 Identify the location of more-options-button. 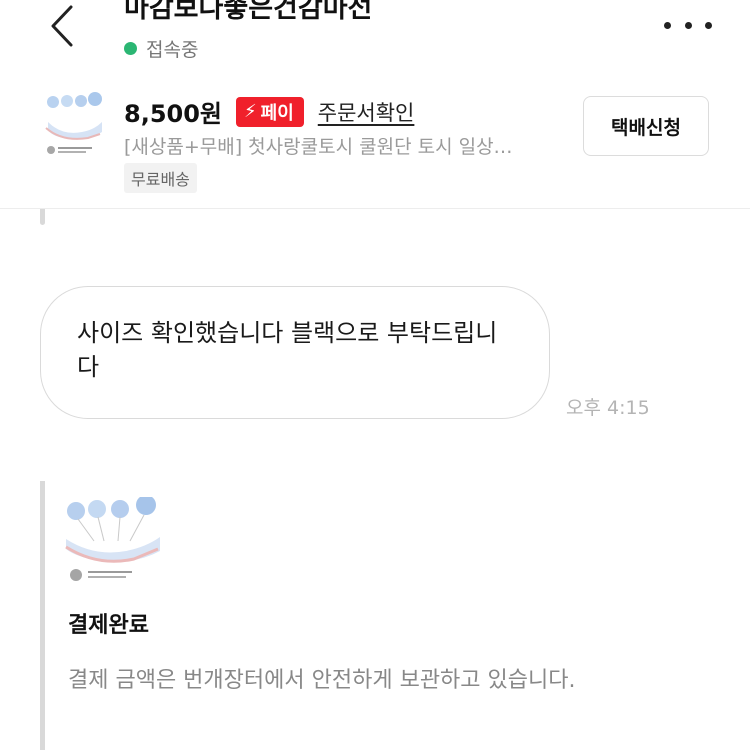
(688, 25).